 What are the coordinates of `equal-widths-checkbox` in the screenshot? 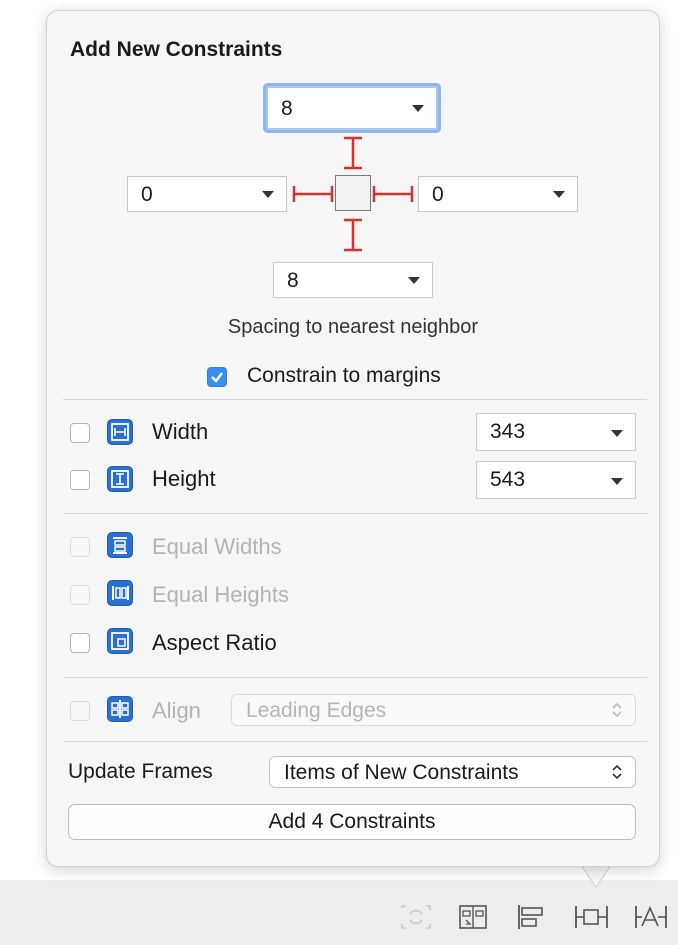 It's located at (80, 547).